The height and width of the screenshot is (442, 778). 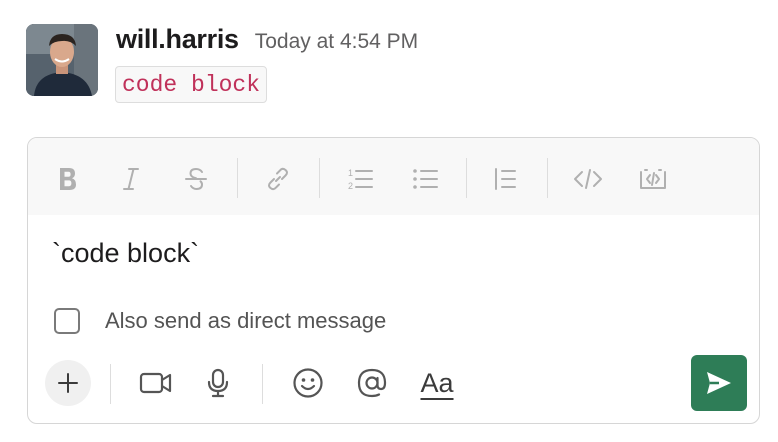 I want to click on blockquote-icon, so click(x=505, y=179).